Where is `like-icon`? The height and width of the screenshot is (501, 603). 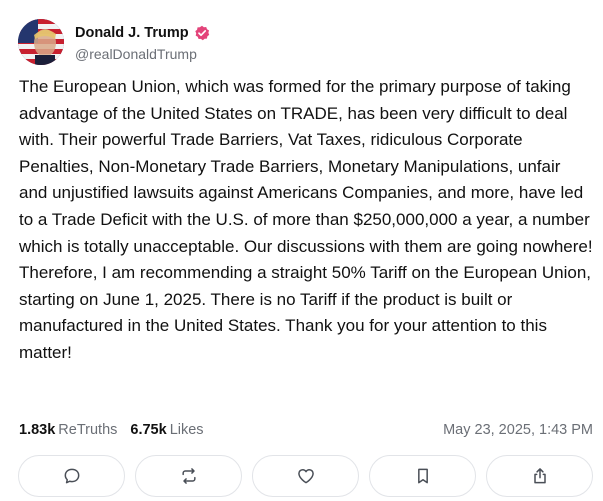 like-icon is located at coordinates (305, 476).